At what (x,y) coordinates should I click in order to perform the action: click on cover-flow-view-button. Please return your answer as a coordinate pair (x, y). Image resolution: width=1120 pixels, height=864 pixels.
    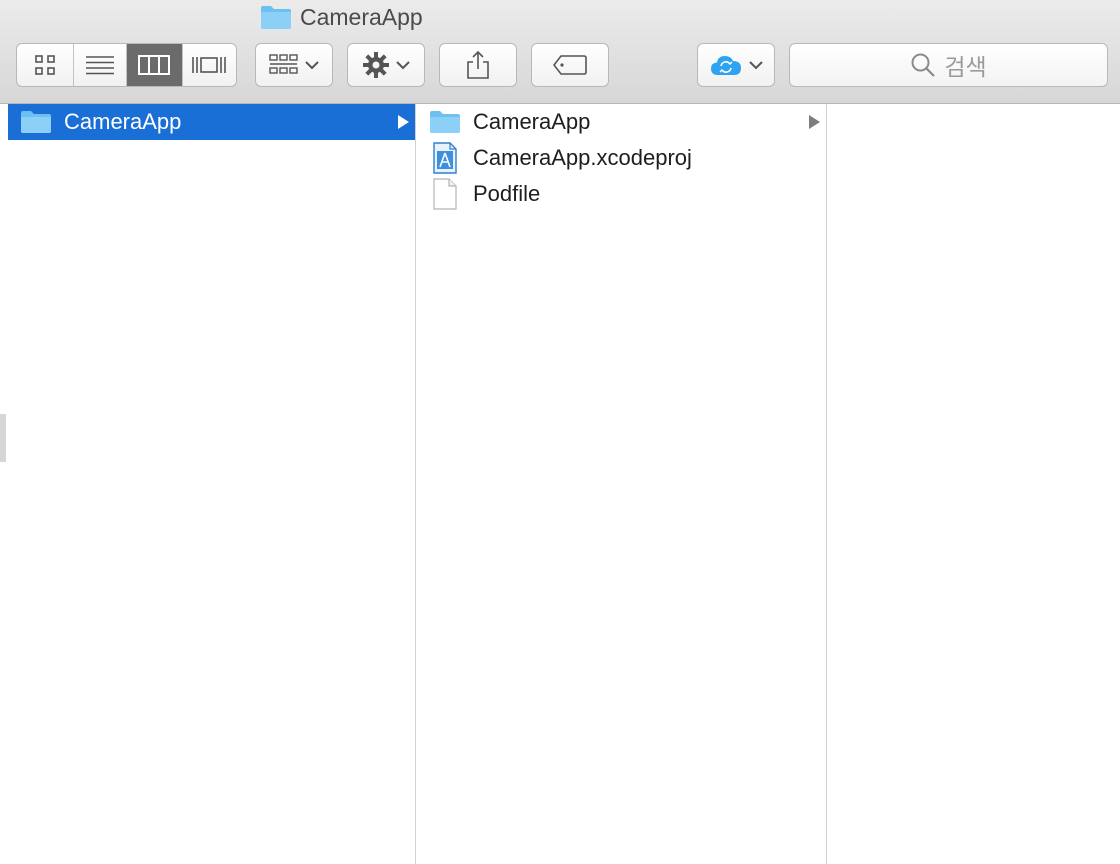
    Looking at the image, I should click on (210, 65).